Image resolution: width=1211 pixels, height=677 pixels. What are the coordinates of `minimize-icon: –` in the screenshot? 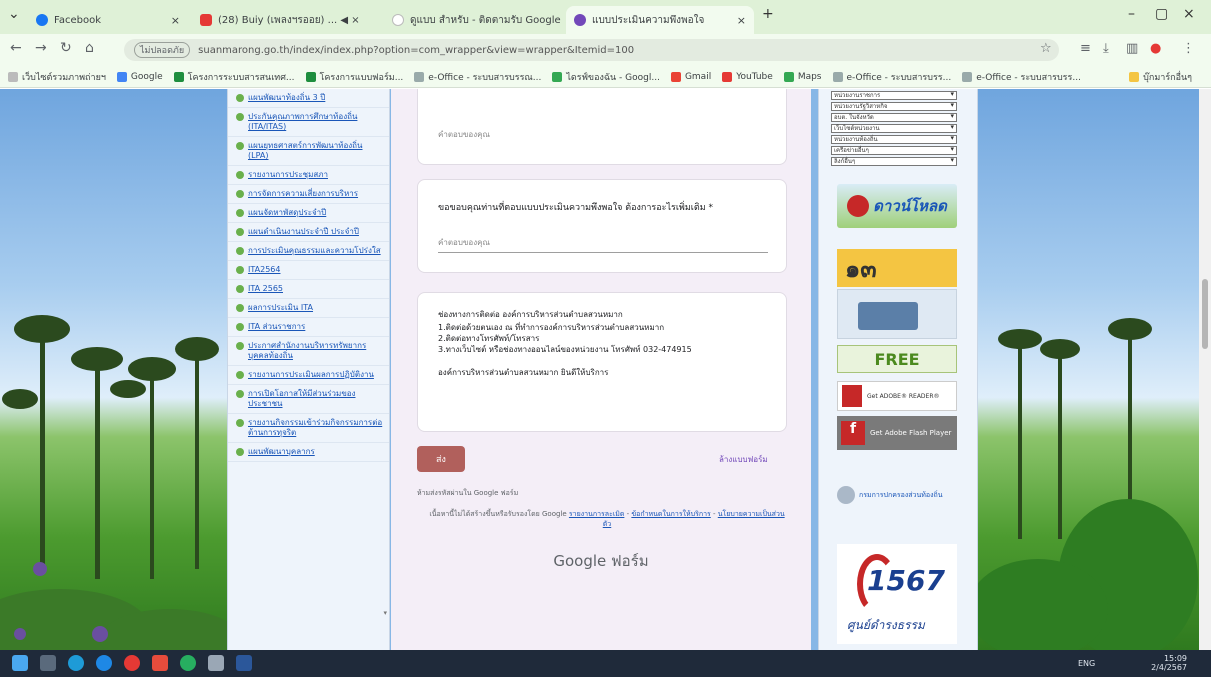 It's located at (1131, 14).